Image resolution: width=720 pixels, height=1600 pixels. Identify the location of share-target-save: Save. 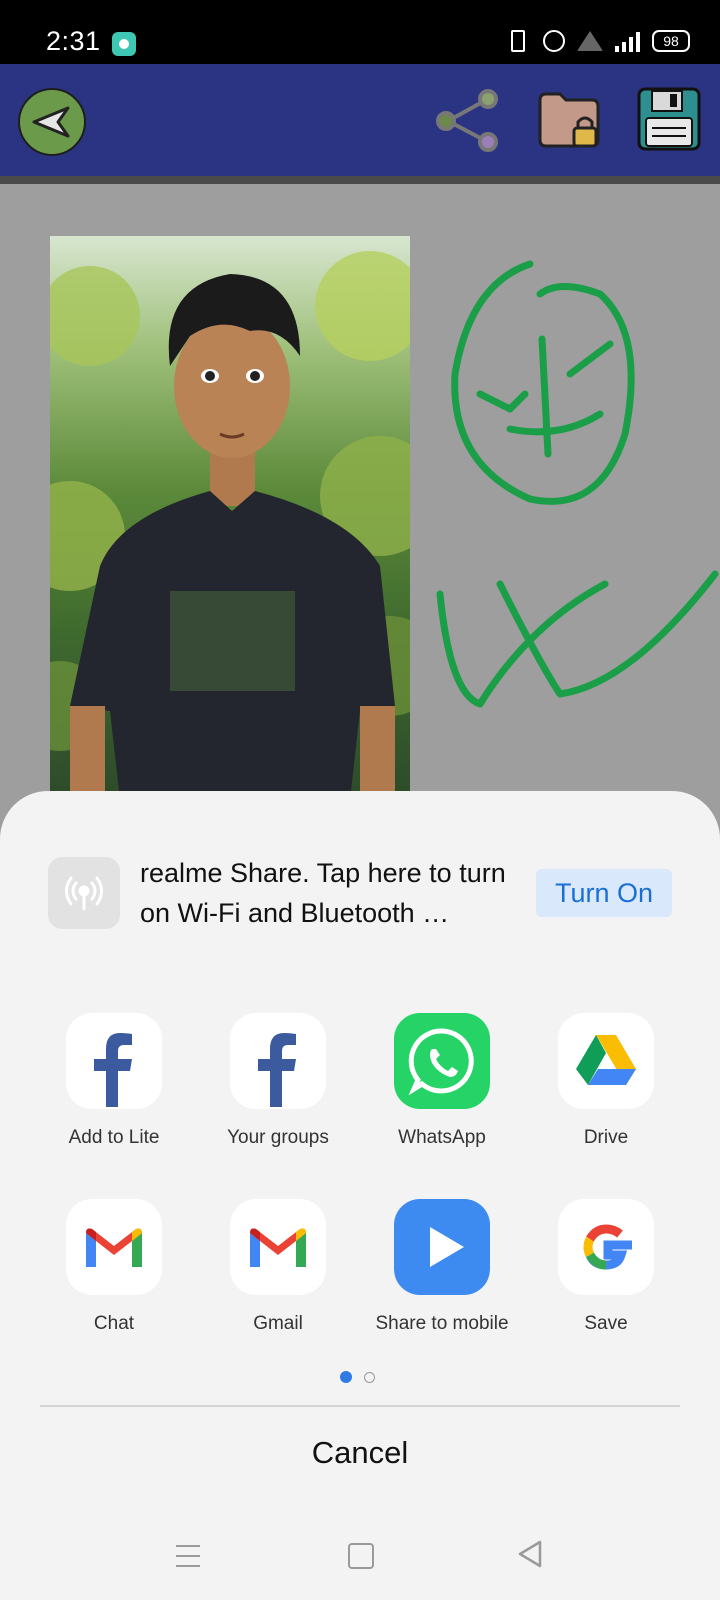
(606, 1267).